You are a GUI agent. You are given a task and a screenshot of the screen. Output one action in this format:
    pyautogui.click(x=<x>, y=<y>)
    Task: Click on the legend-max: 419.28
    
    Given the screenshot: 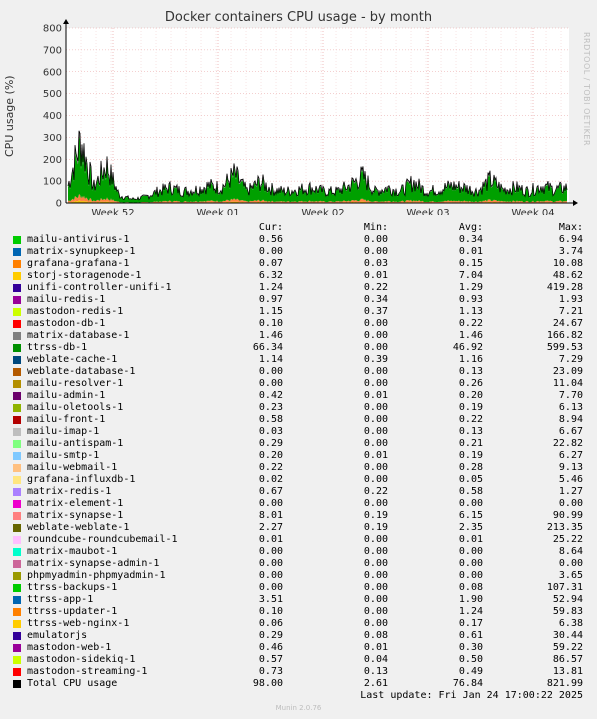 What is the action you would take?
    pyautogui.click(x=564, y=287)
    